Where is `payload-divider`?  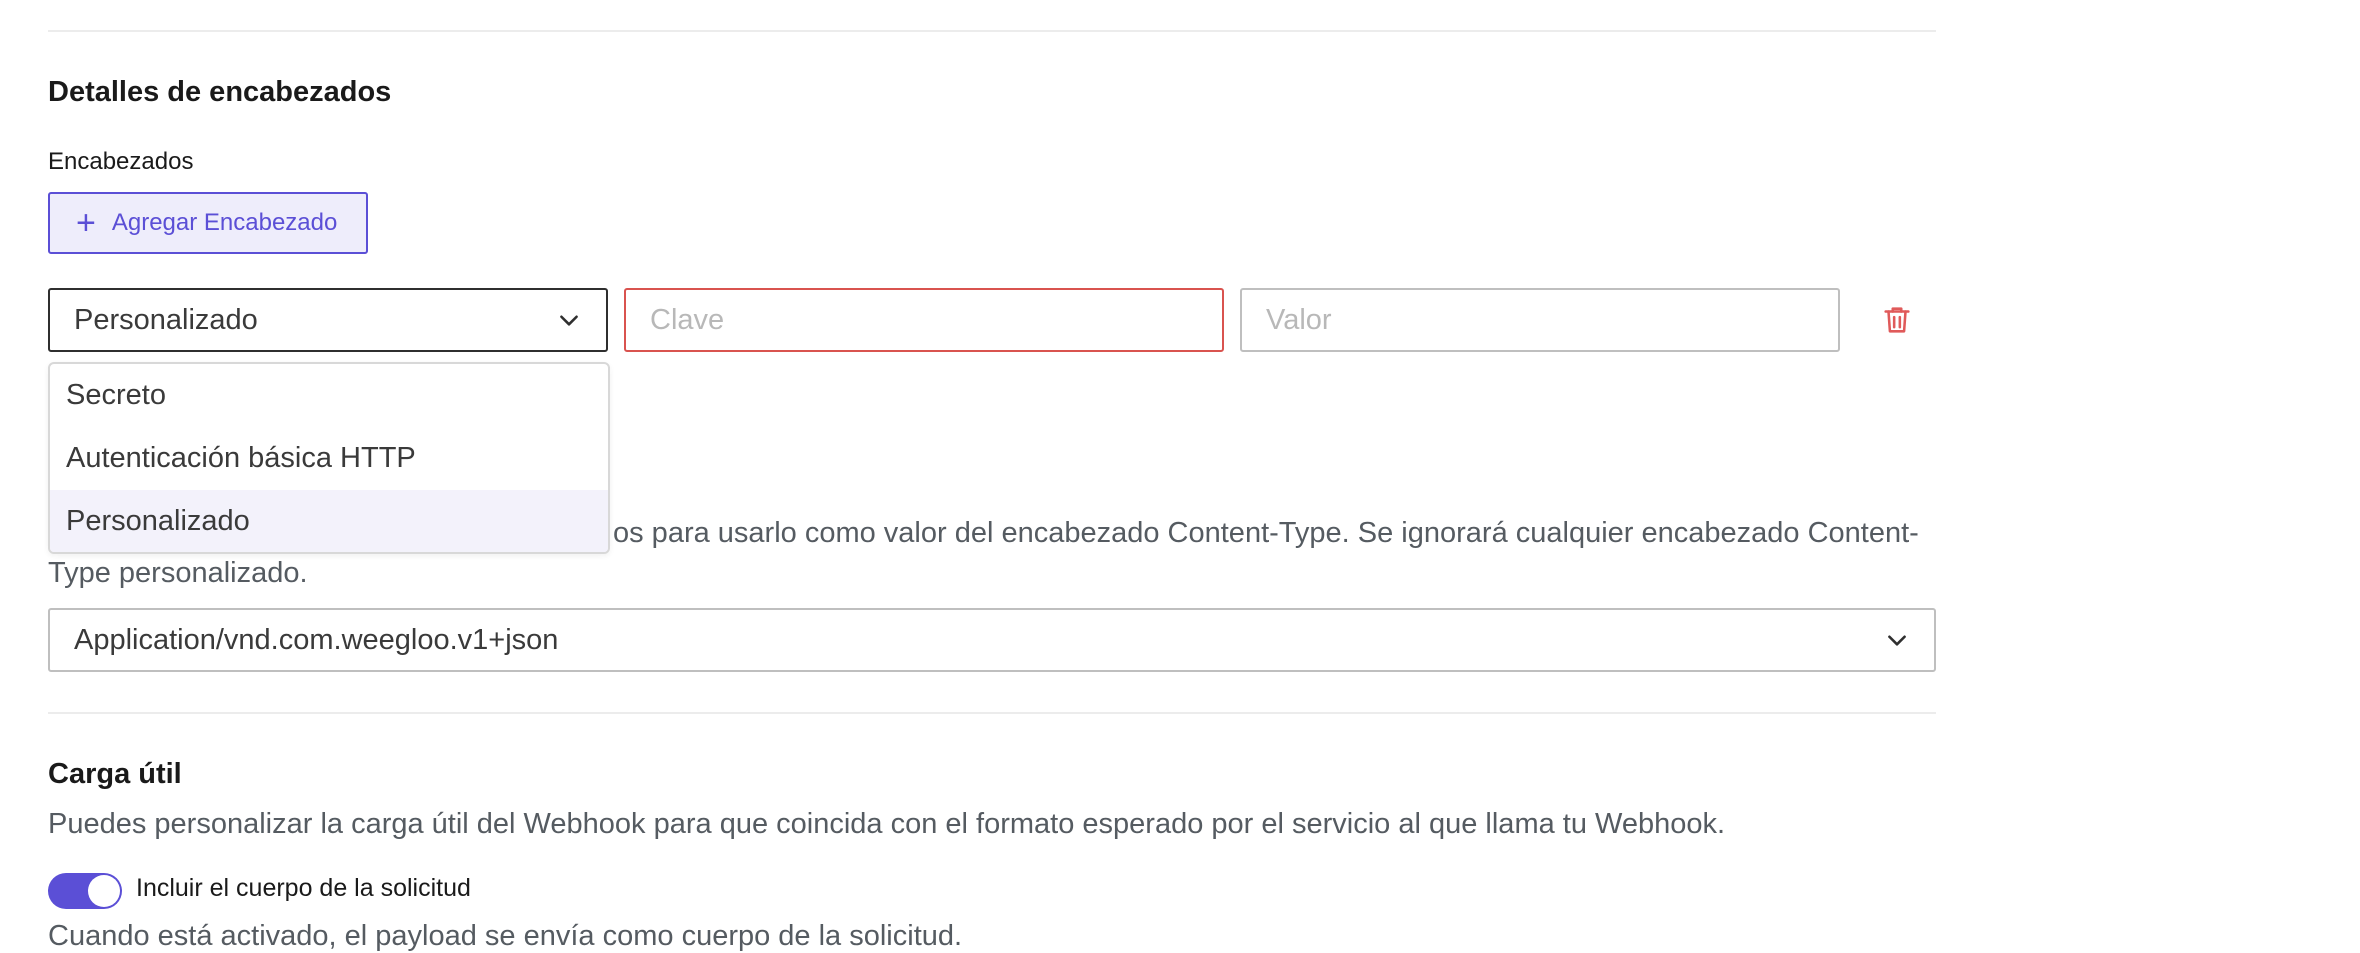 payload-divider is located at coordinates (992, 713).